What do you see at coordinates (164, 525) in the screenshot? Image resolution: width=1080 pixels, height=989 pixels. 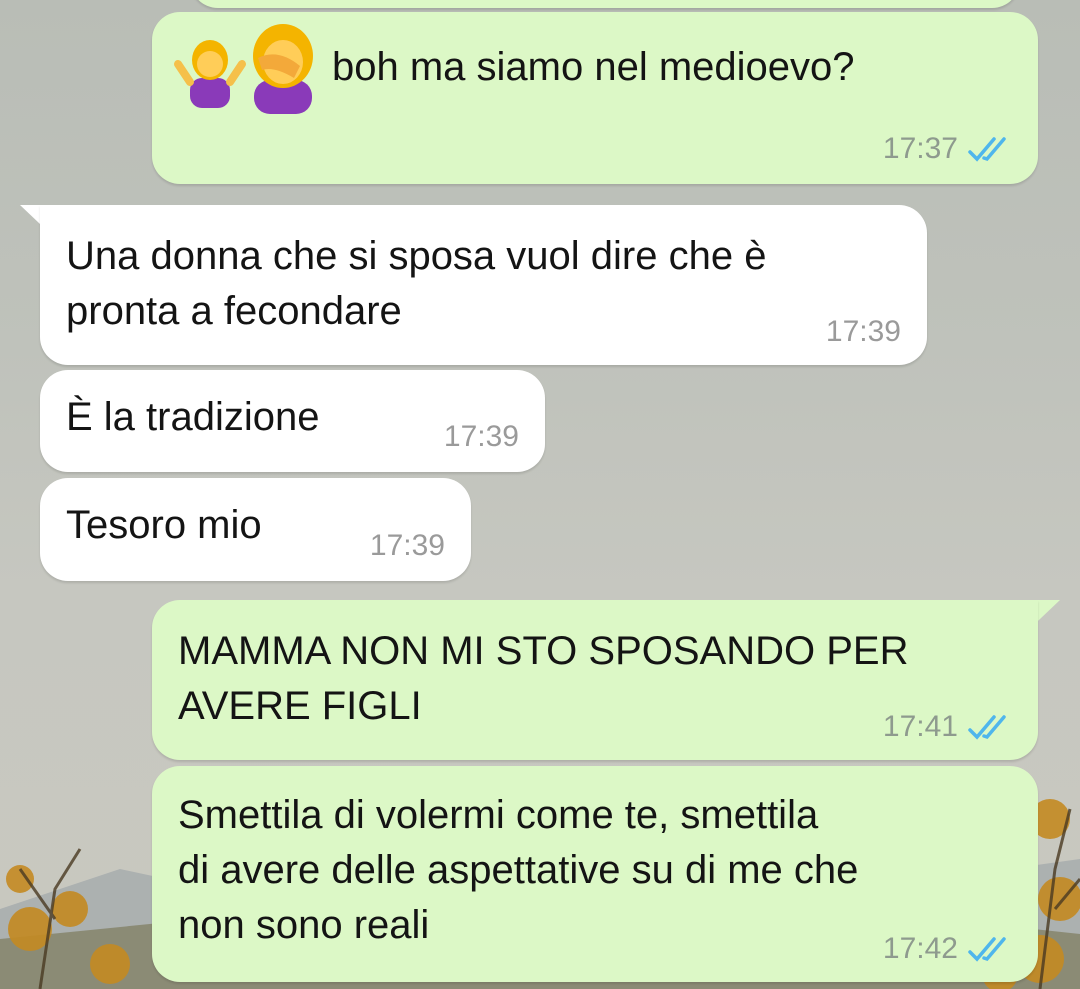 I see `message-text: Tesoro mio` at bounding box center [164, 525].